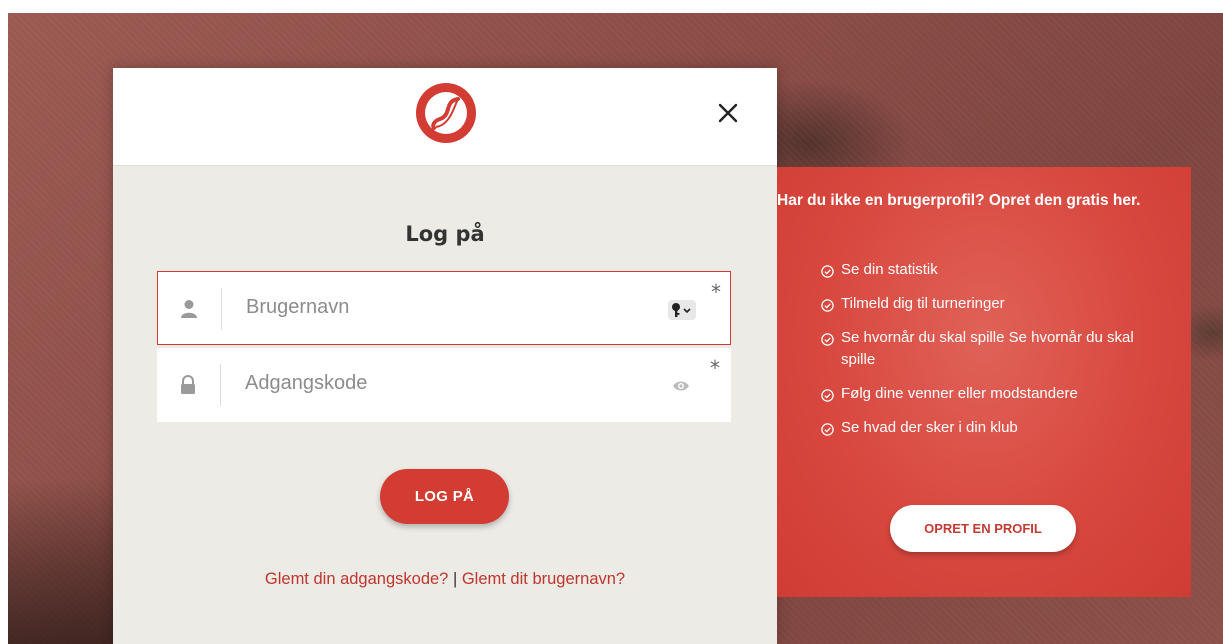 The height and width of the screenshot is (644, 1223). I want to click on forgot-username-link: Glemt dit brugernavn?, so click(543, 579).